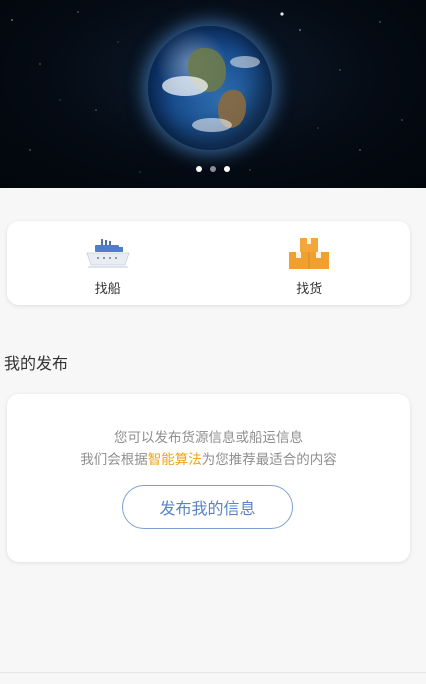 The height and width of the screenshot is (684, 426). I want to click on carousel-pager, so click(213, 169).